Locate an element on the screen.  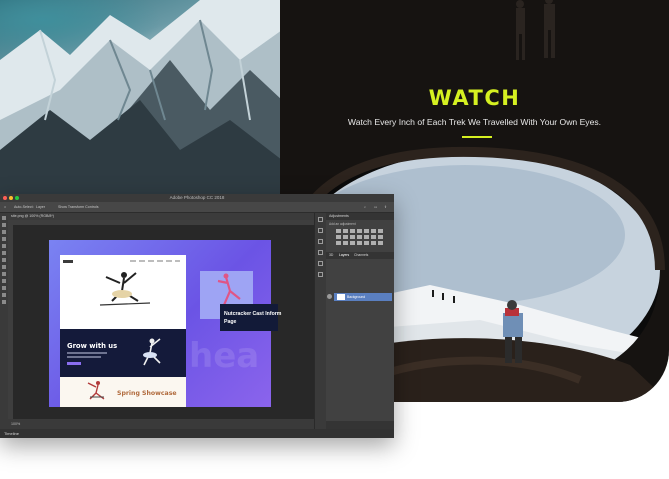
adjustments-panel-title: Adjustments is located at coordinates (360, 216).